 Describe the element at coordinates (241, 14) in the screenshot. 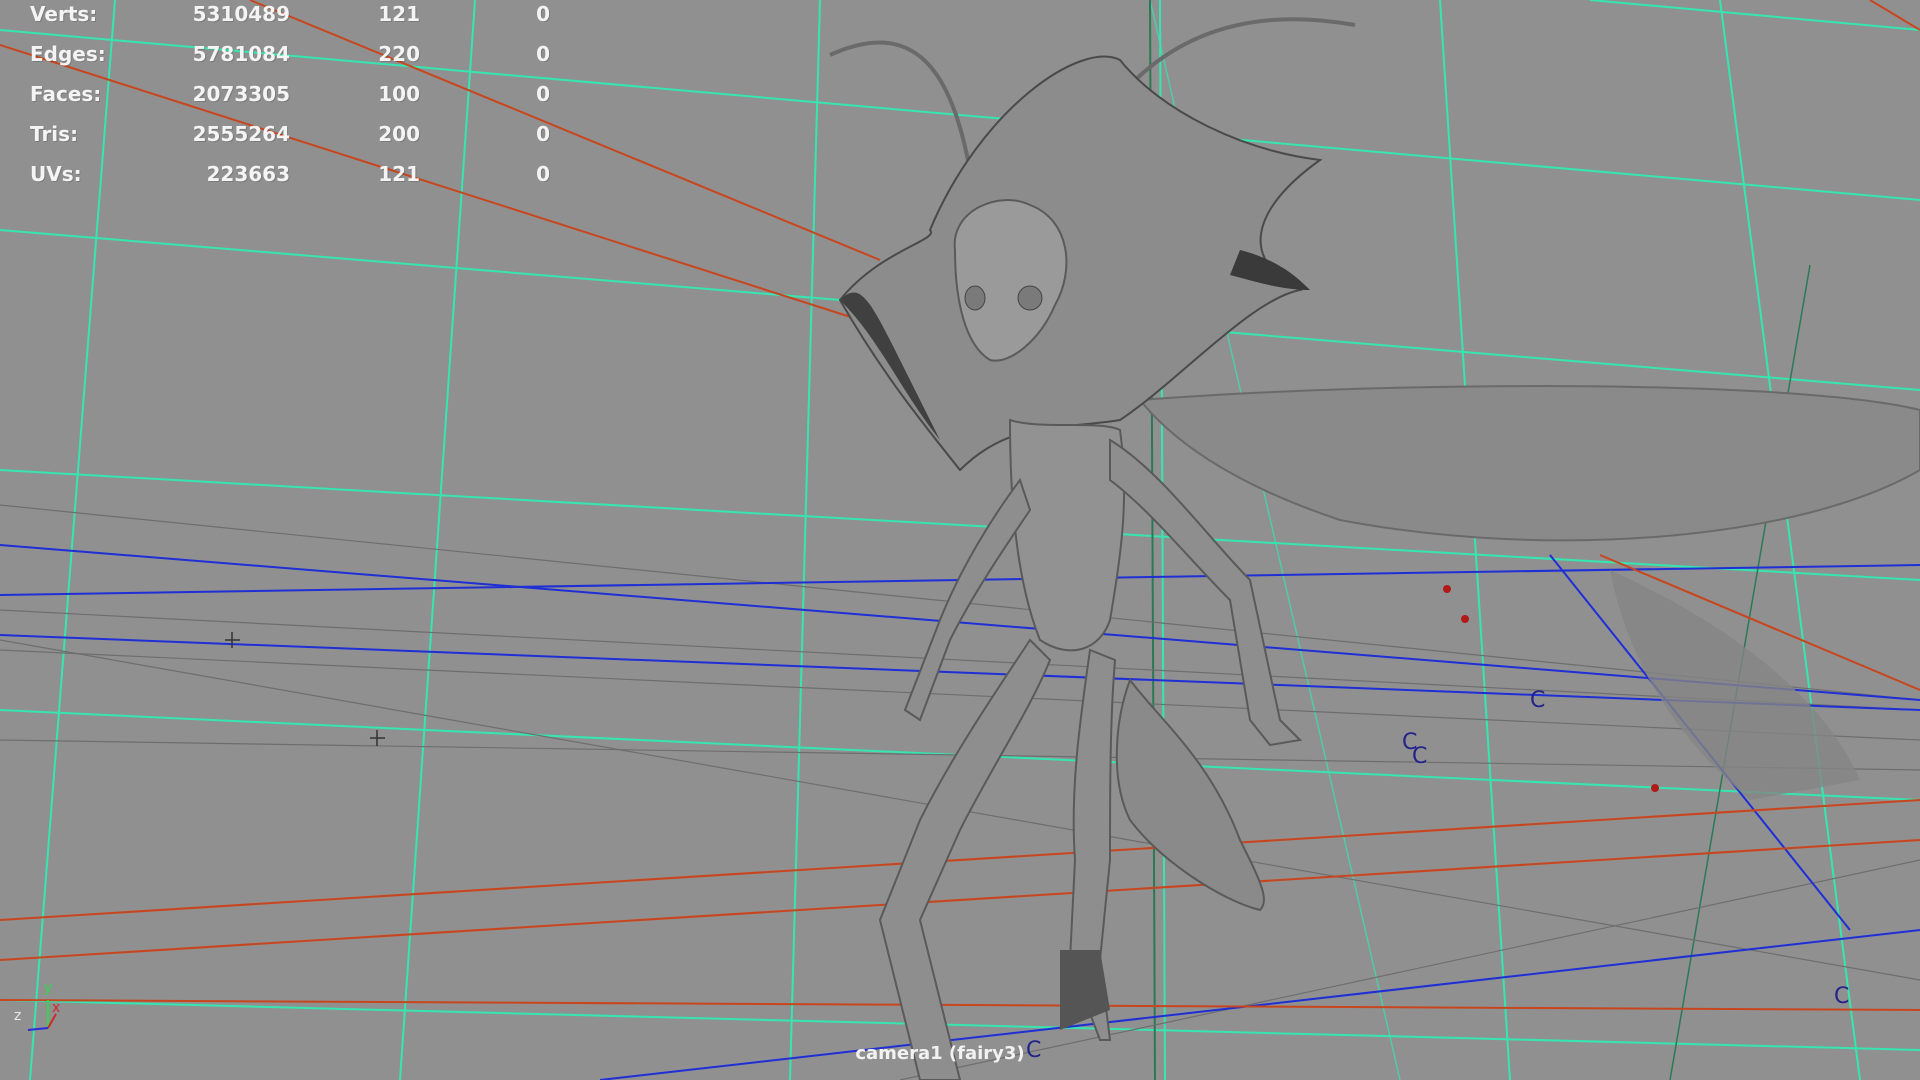

I see `hud-total: 5310489` at that location.